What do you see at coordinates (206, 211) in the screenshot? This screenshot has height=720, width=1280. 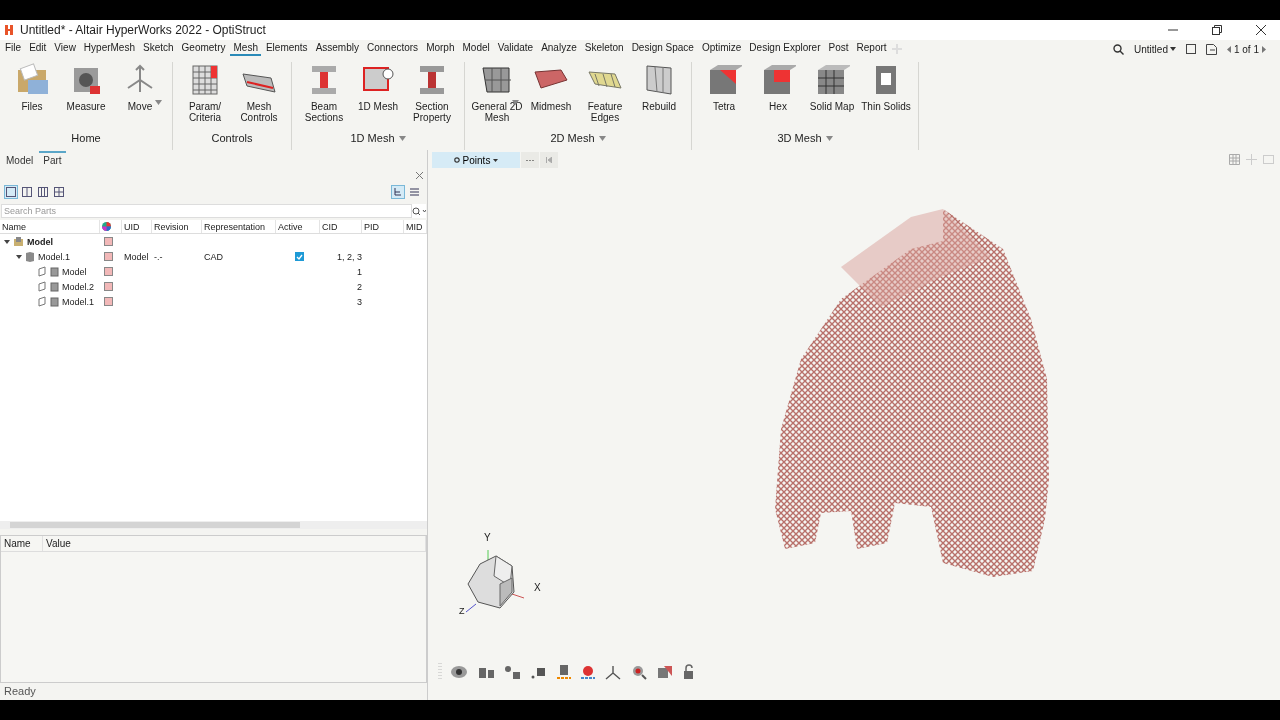 I see `search-field: Search Parts` at bounding box center [206, 211].